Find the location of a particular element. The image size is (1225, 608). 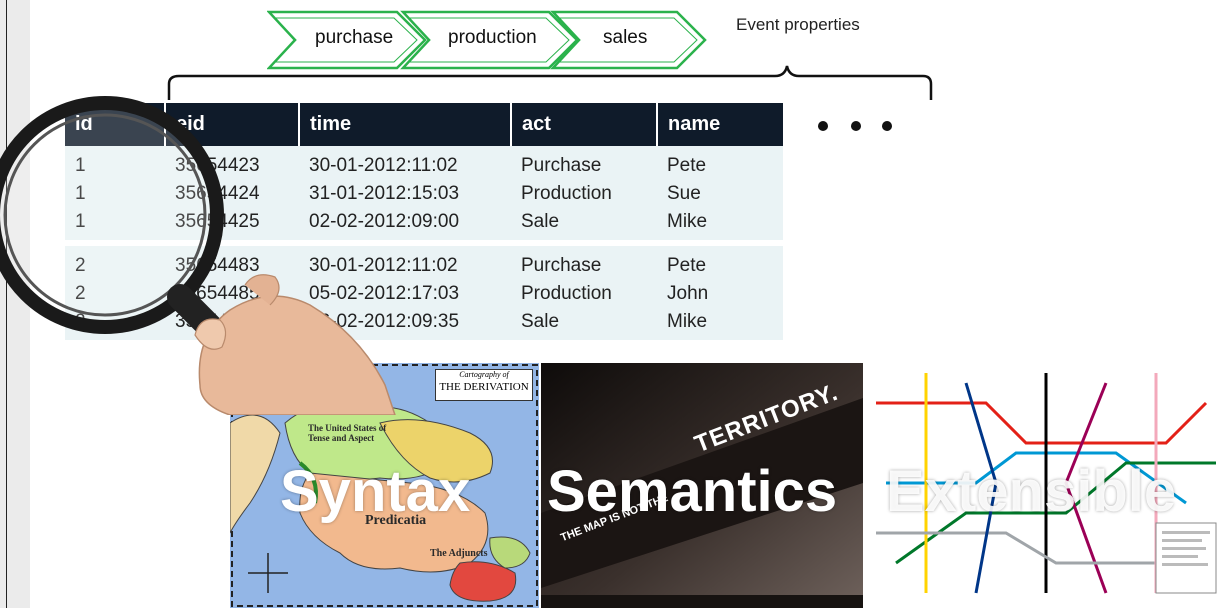

map-title: THE DERIVATION is located at coordinates (484, 387).